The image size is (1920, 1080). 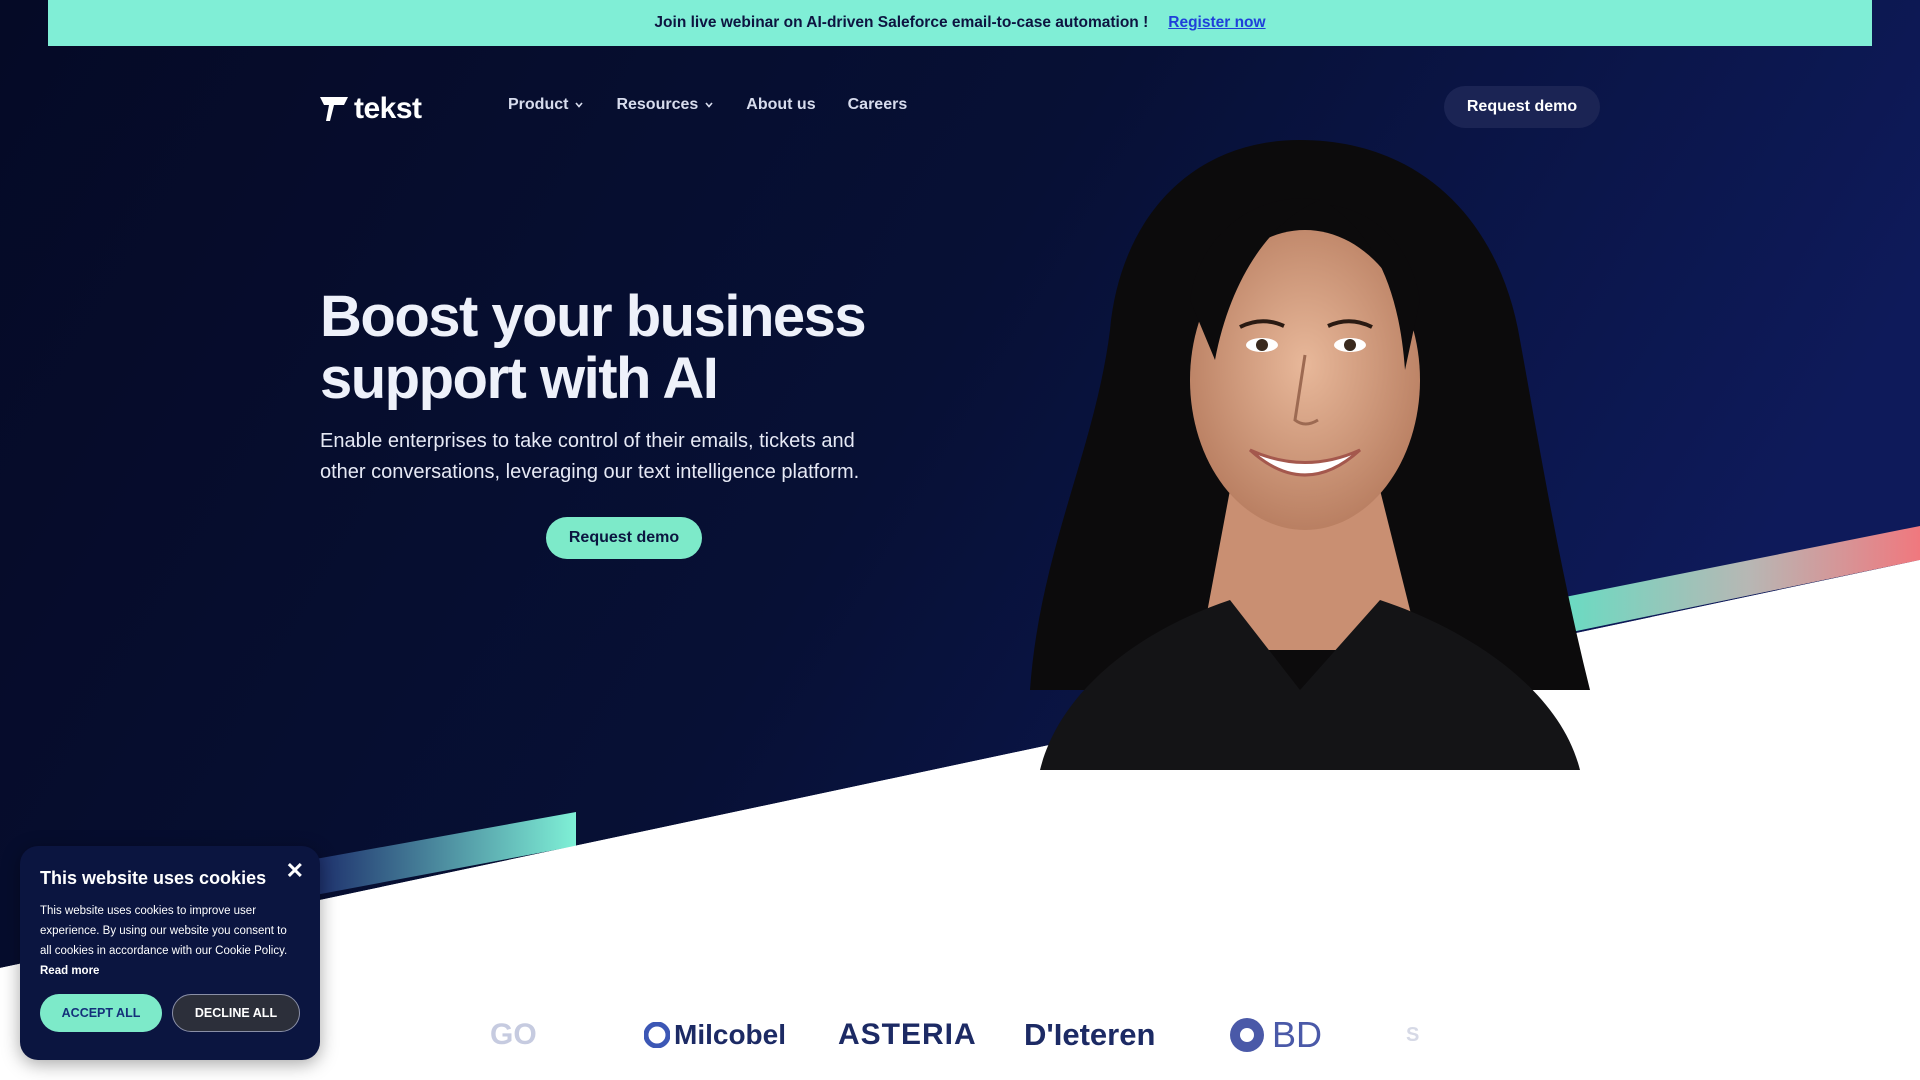 I want to click on client-logo-faded-right: S, so click(x=1412, y=1035).